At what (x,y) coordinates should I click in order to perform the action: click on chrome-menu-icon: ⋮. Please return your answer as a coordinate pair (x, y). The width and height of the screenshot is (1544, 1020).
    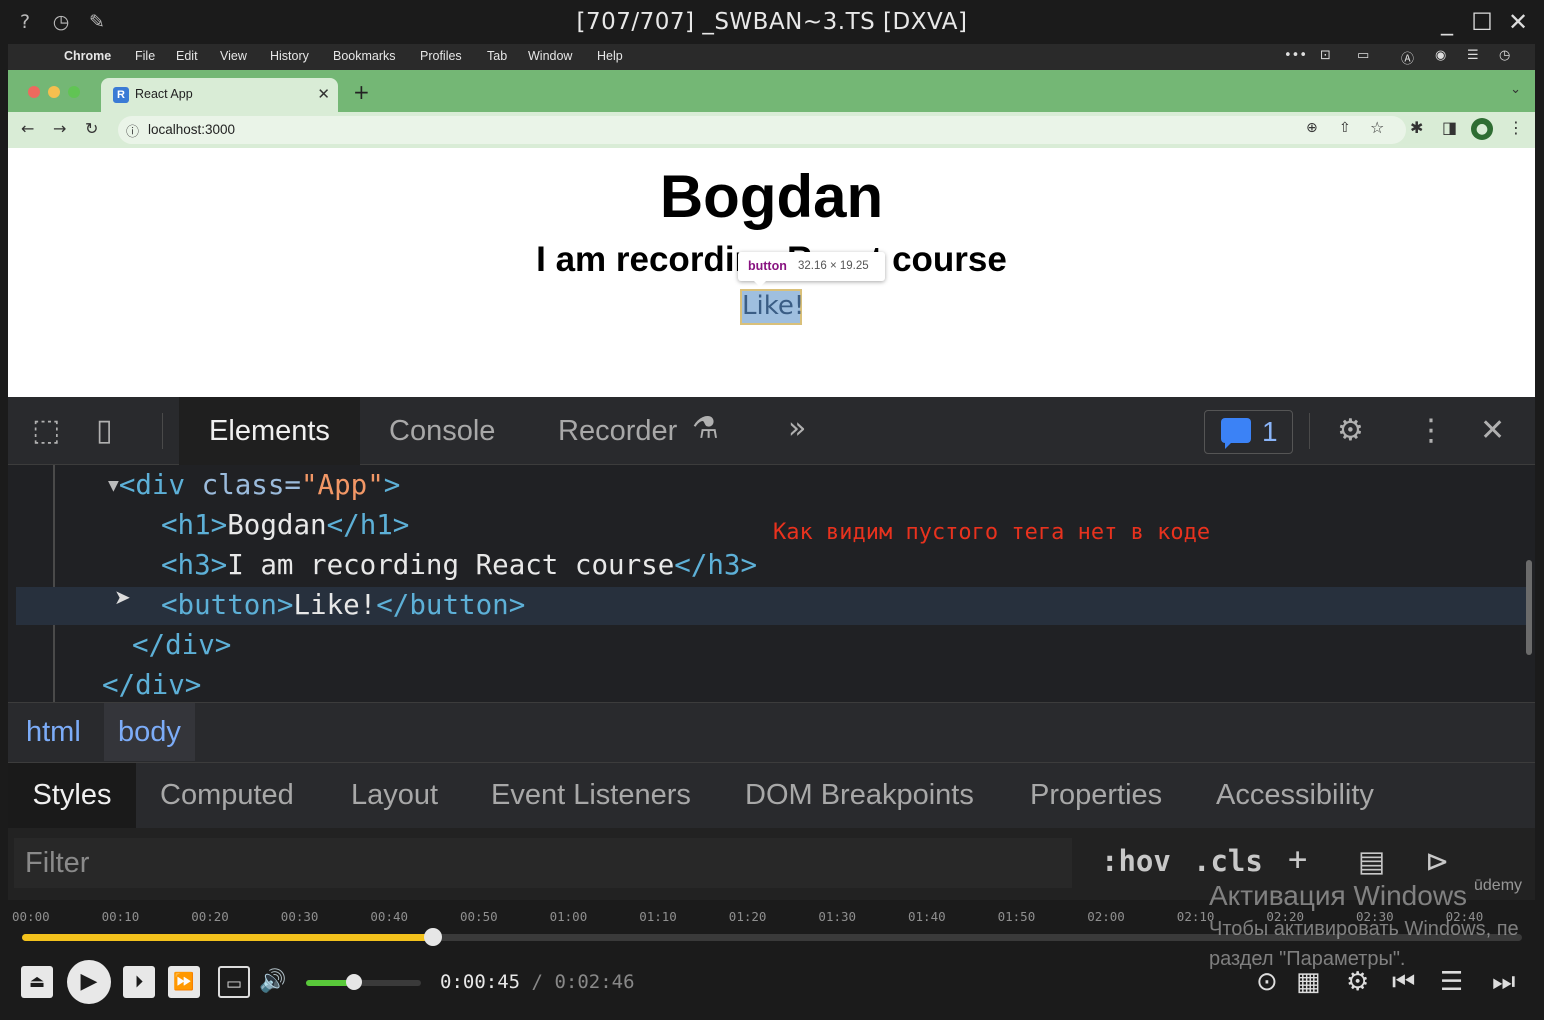
    Looking at the image, I should click on (1516, 127).